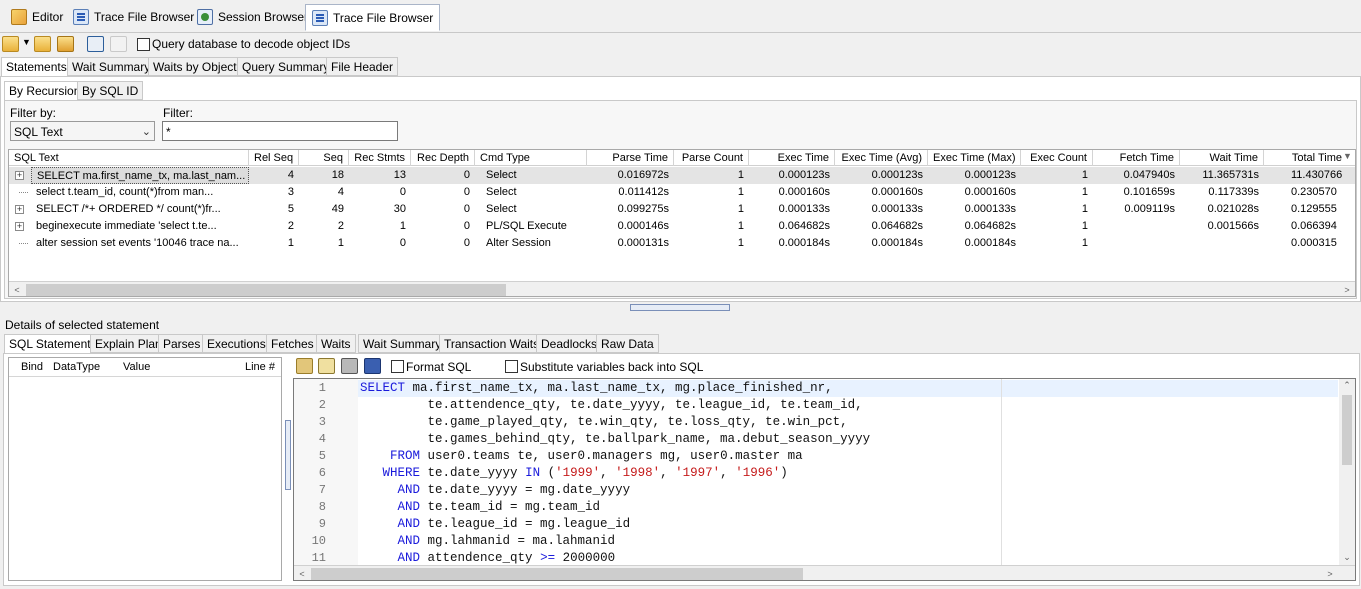  Describe the element at coordinates (1347, 472) in the screenshot. I see `editor-vertical-scrollbar: ⌃ ⌄` at that location.